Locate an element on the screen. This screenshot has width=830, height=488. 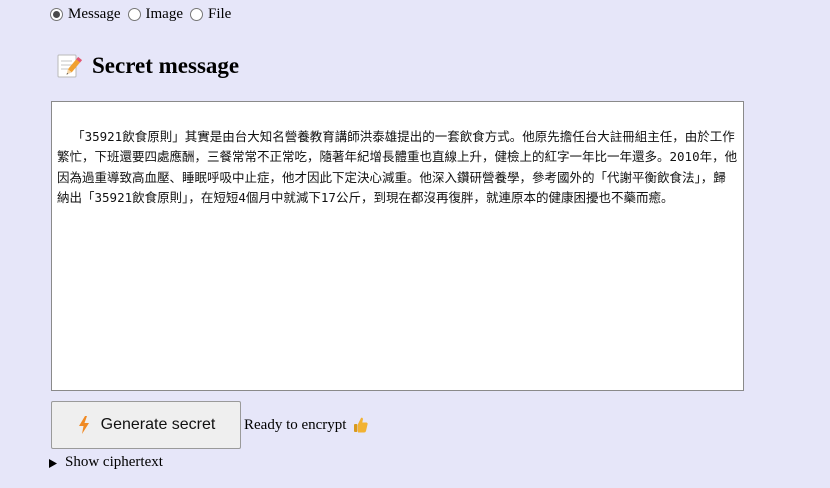
radio-image-label: Image is located at coordinates (164, 14).